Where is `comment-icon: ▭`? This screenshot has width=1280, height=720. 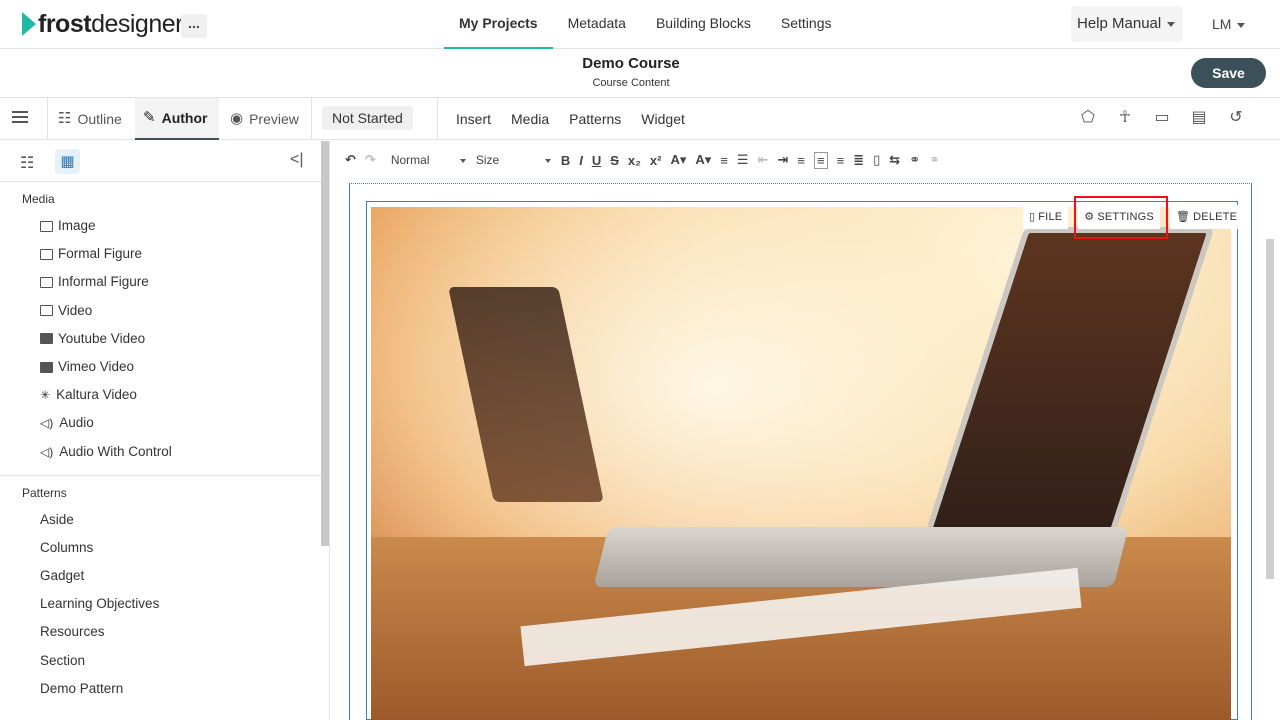
comment-icon: ▭ is located at coordinates (1162, 118).